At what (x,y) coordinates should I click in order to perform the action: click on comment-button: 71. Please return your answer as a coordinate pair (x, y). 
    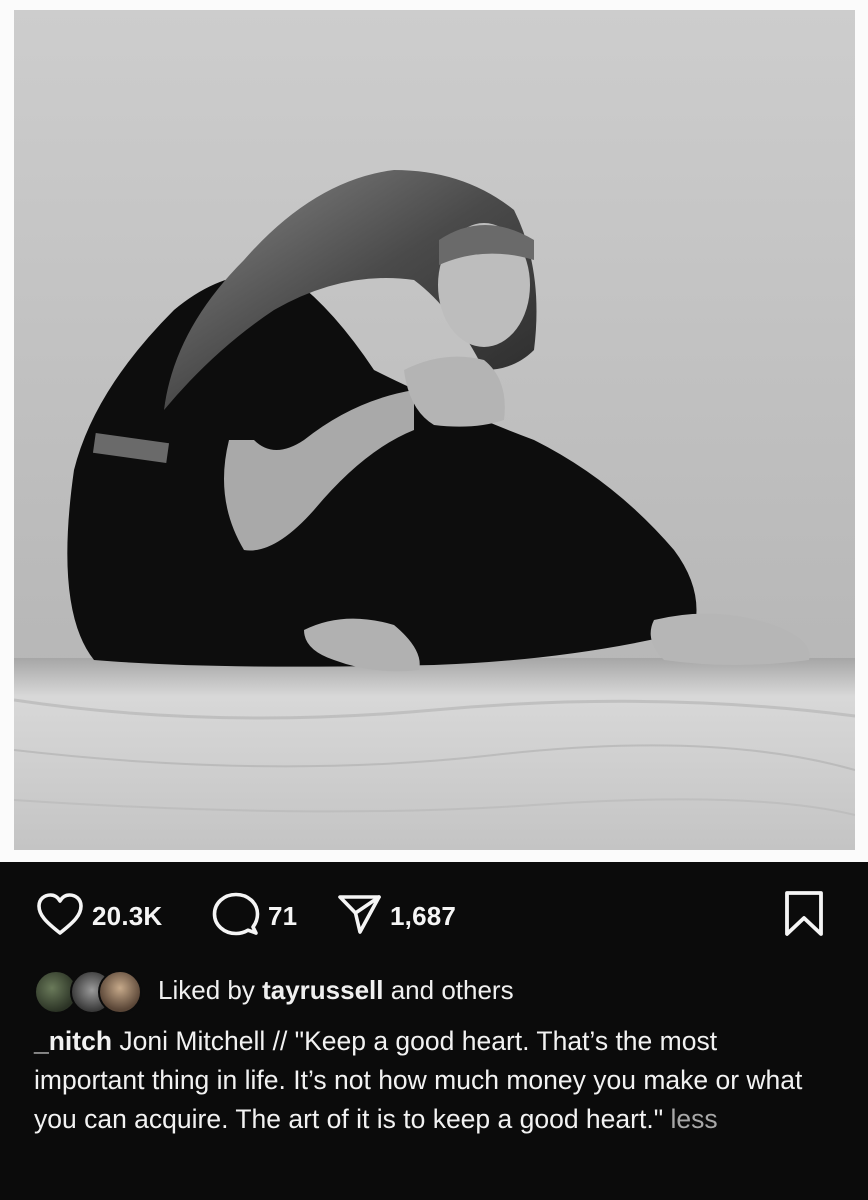
    Looking at the image, I should click on (254, 916).